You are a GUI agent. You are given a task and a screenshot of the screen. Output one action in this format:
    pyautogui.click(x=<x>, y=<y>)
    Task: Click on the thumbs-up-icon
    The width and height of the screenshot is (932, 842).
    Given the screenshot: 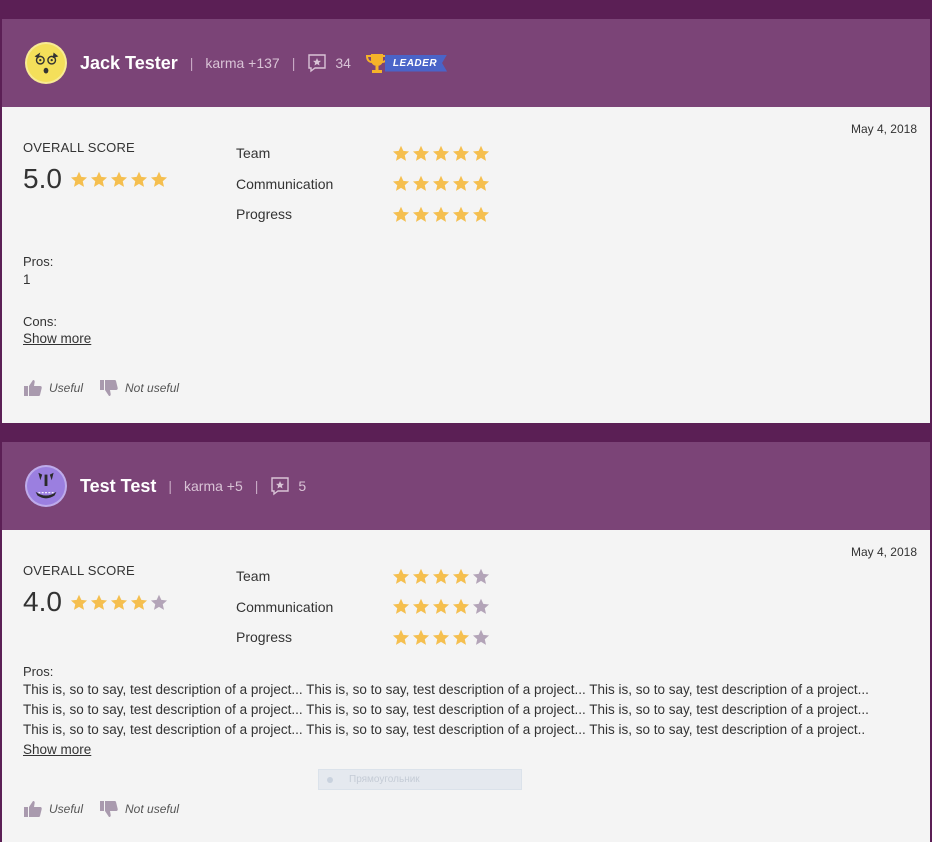 What is the action you would take?
    pyautogui.click(x=33, y=388)
    